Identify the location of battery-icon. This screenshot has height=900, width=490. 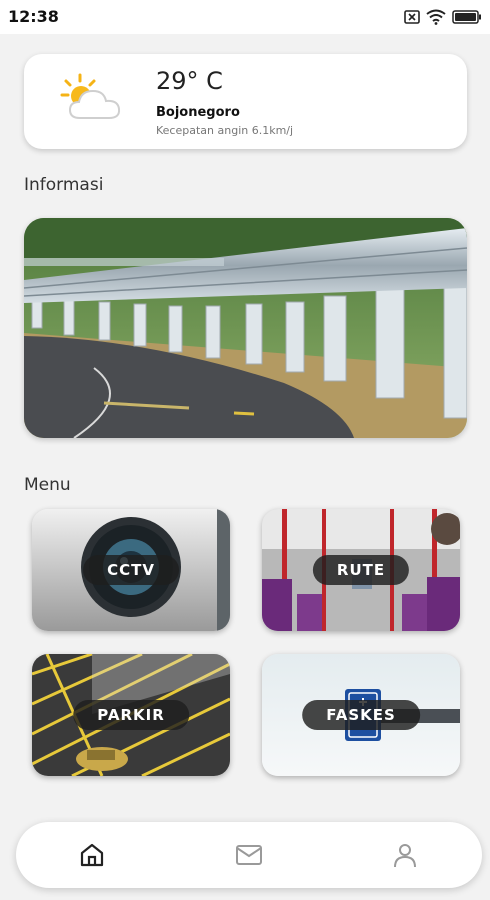
(466, 17).